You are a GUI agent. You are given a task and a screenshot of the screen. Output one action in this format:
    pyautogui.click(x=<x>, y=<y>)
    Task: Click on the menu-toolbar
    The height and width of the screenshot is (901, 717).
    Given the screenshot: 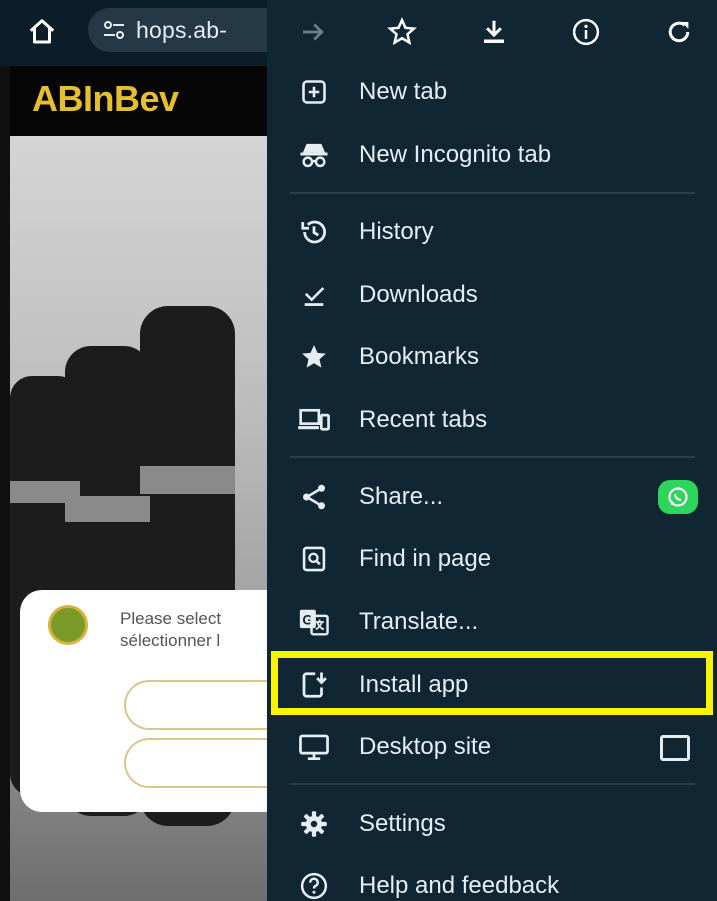 What is the action you would take?
    pyautogui.click(x=492, y=31)
    